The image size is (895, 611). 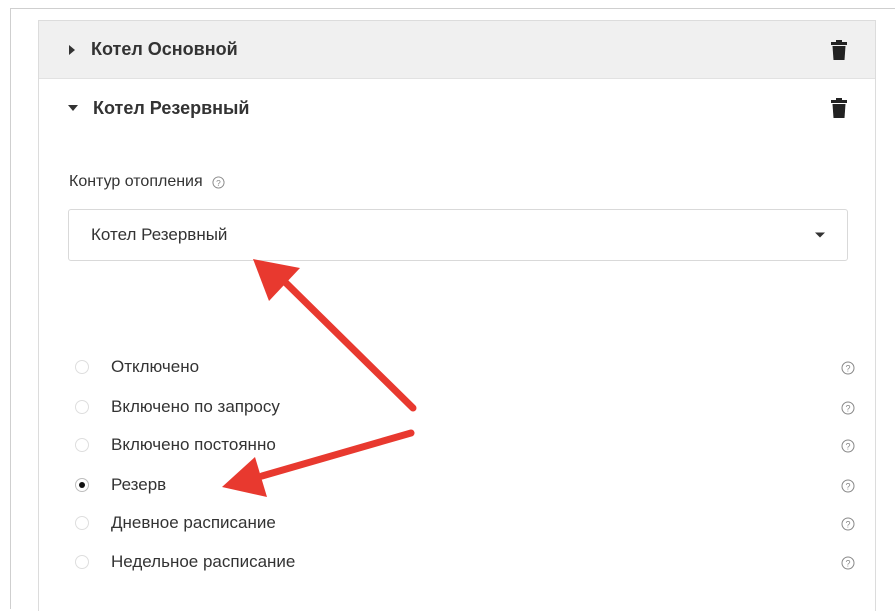 What do you see at coordinates (195, 407) in the screenshot?
I see `mode-label-on-demand: Включено по запросу` at bounding box center [195, 407].